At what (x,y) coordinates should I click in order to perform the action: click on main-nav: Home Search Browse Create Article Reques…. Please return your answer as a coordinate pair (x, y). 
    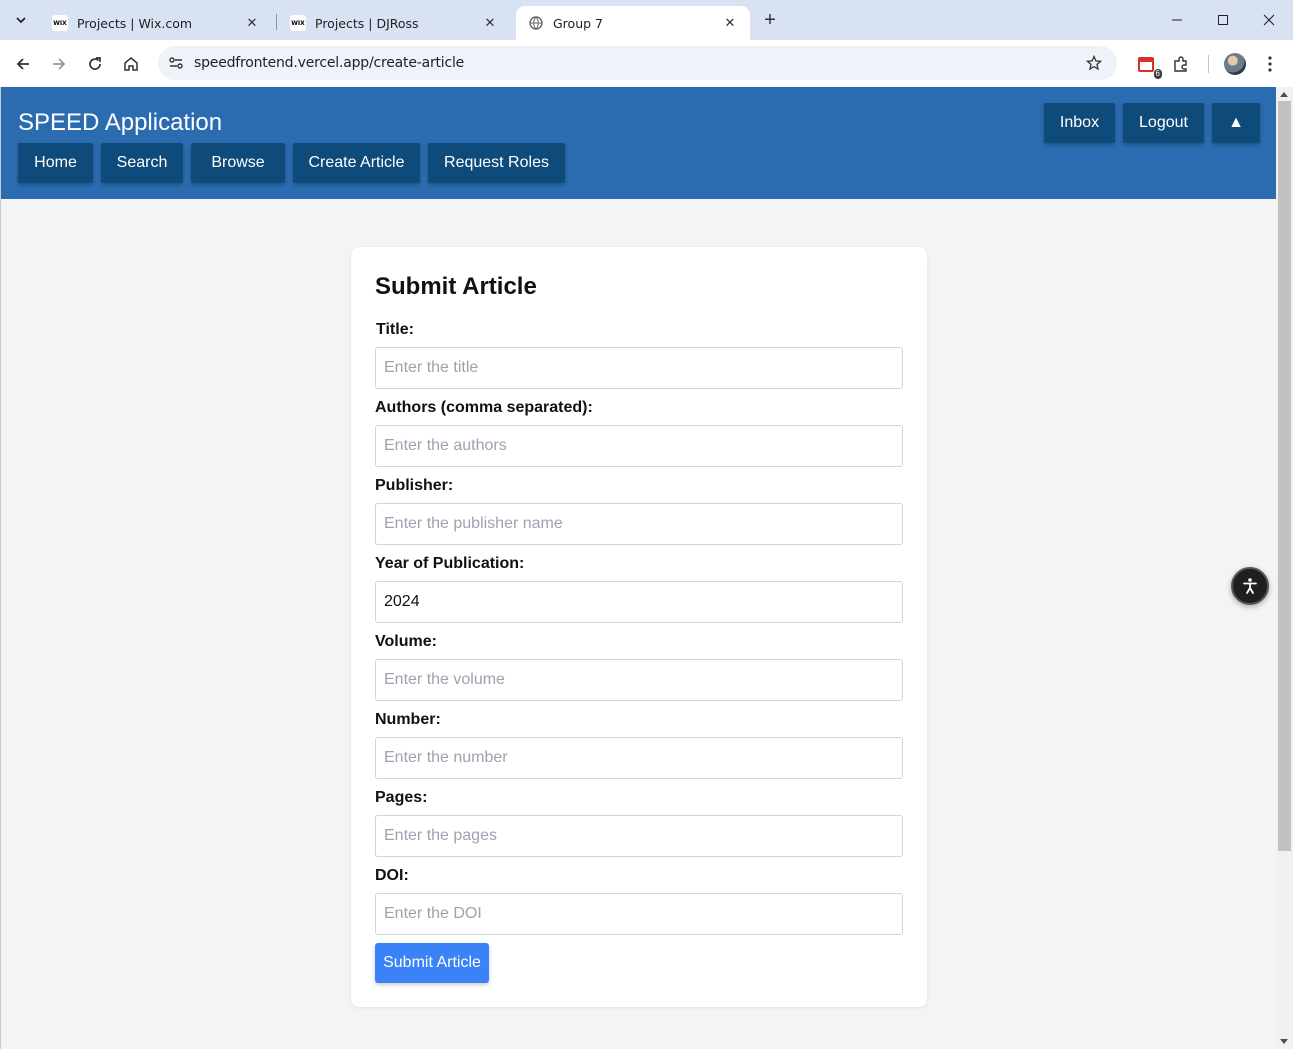
    Looking at the image, I should click on (291, 163).